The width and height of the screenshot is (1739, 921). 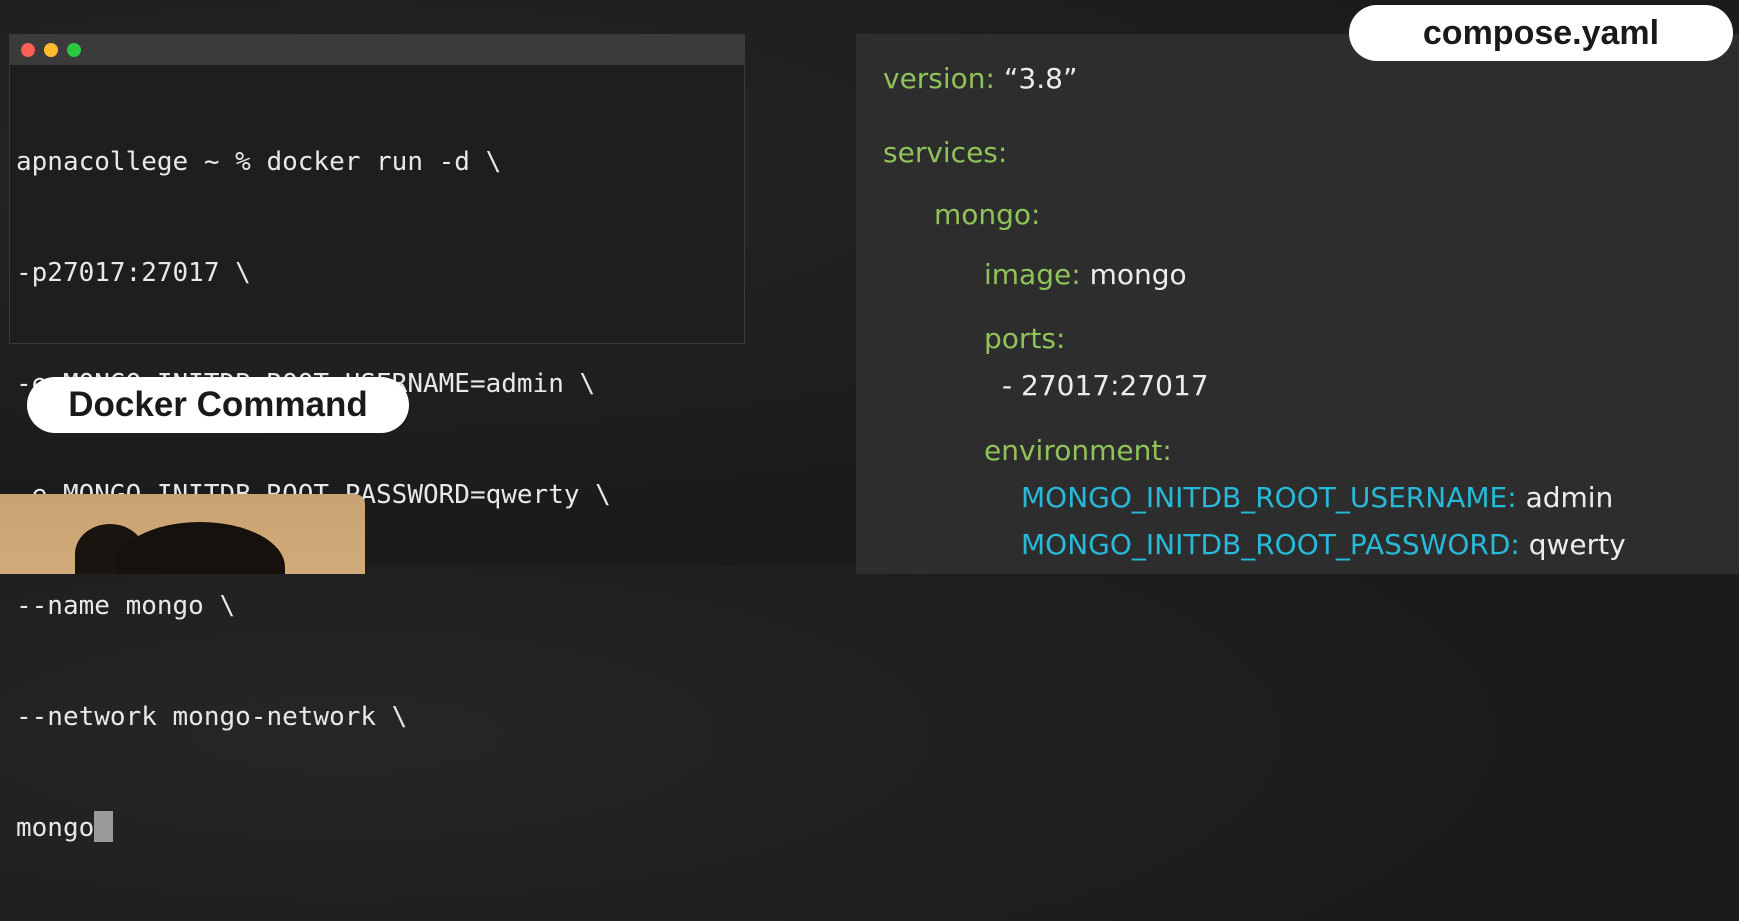 What do you see at coordinates (380, 828) in the screenshot?
I see `terminal-prompt-line: mongo` at bounding box center [380, 828].